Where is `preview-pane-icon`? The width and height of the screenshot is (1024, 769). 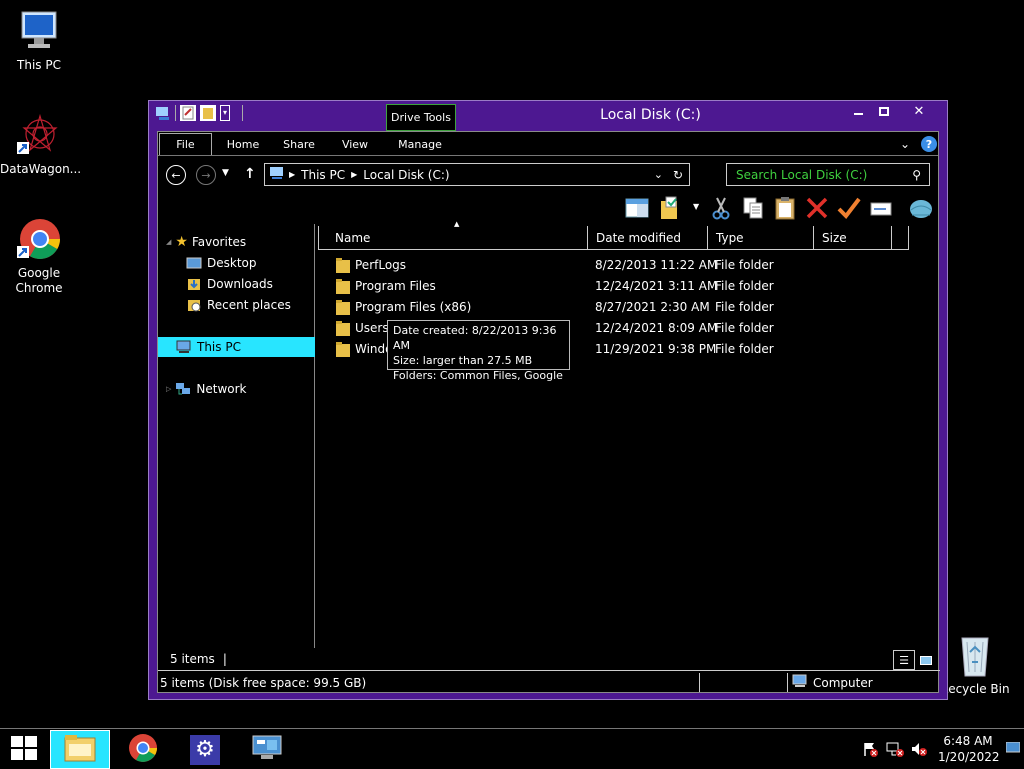
preview-pane-icon is located at coordinates (637, 208).